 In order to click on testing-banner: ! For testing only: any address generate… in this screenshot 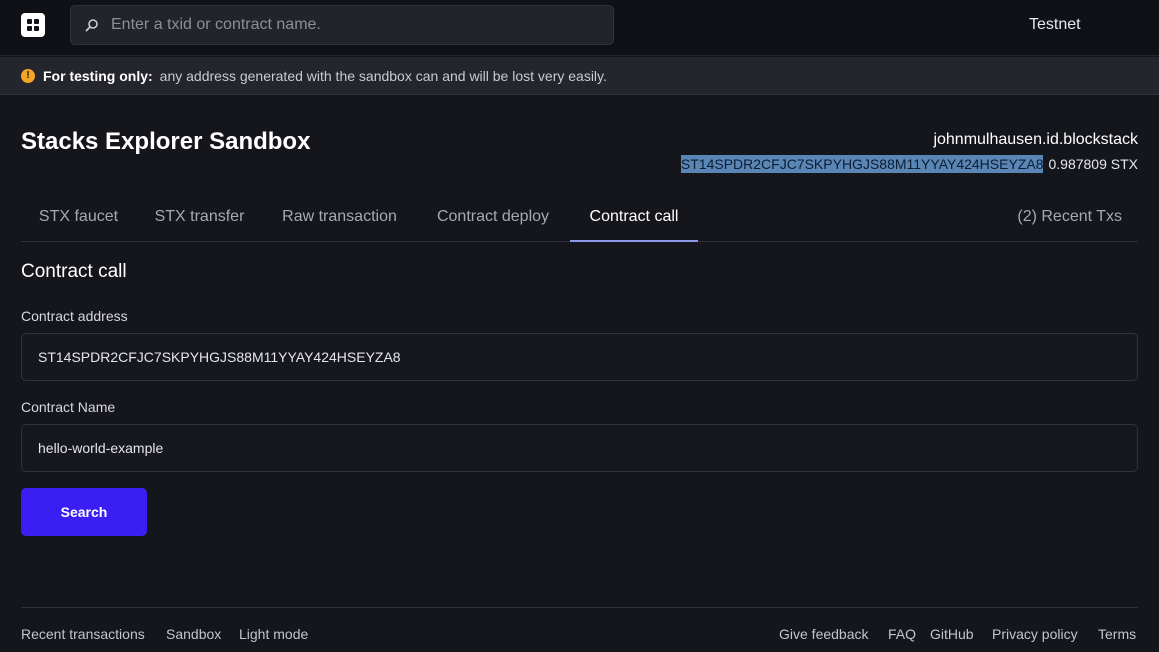, I will do `click(579, 76)`.